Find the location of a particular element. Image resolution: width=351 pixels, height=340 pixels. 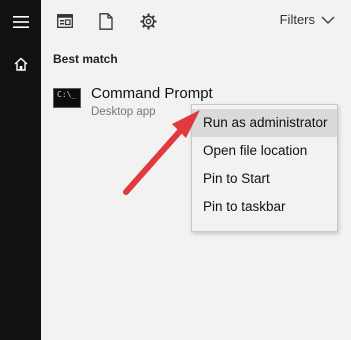

settings-filter-button is located at coordinates (148, 21).